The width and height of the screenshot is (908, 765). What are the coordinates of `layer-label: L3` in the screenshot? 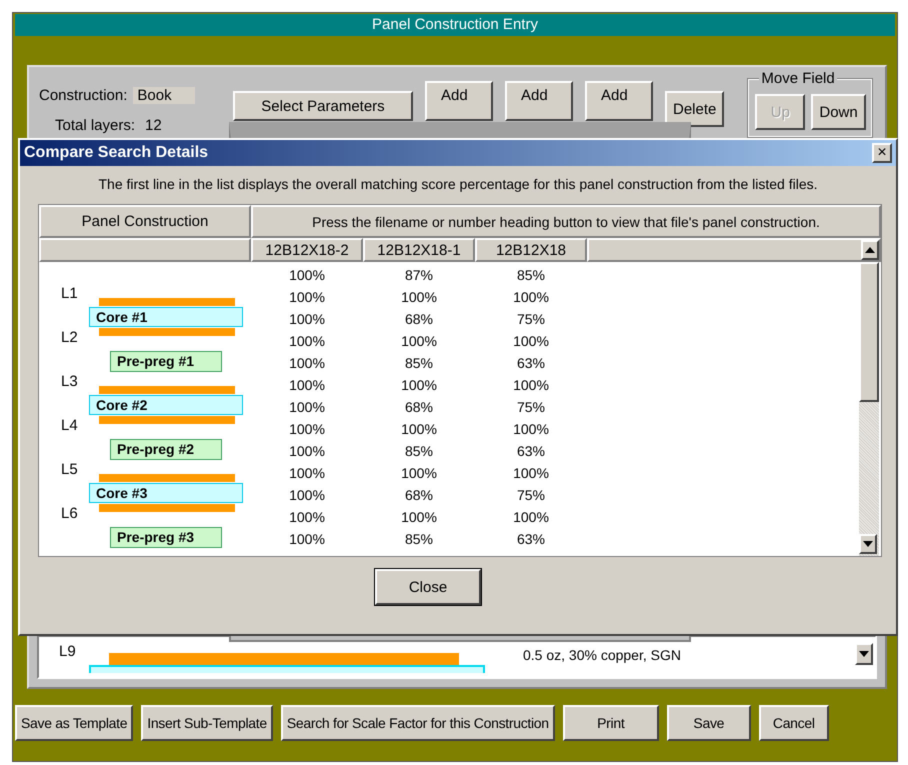 It's located at (69, 381).